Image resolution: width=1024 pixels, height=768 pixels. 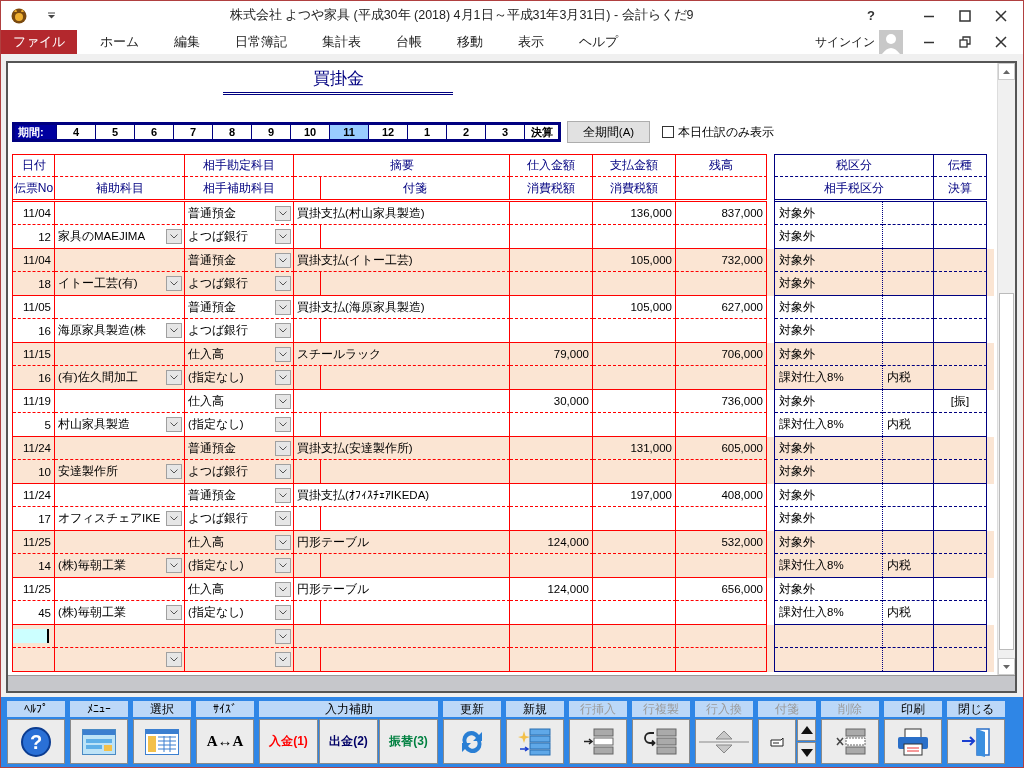 What do you see at coordinates (341, 42) in the screenshot?
I see `menu-item: 集計表` at bounding box center [341, 42].